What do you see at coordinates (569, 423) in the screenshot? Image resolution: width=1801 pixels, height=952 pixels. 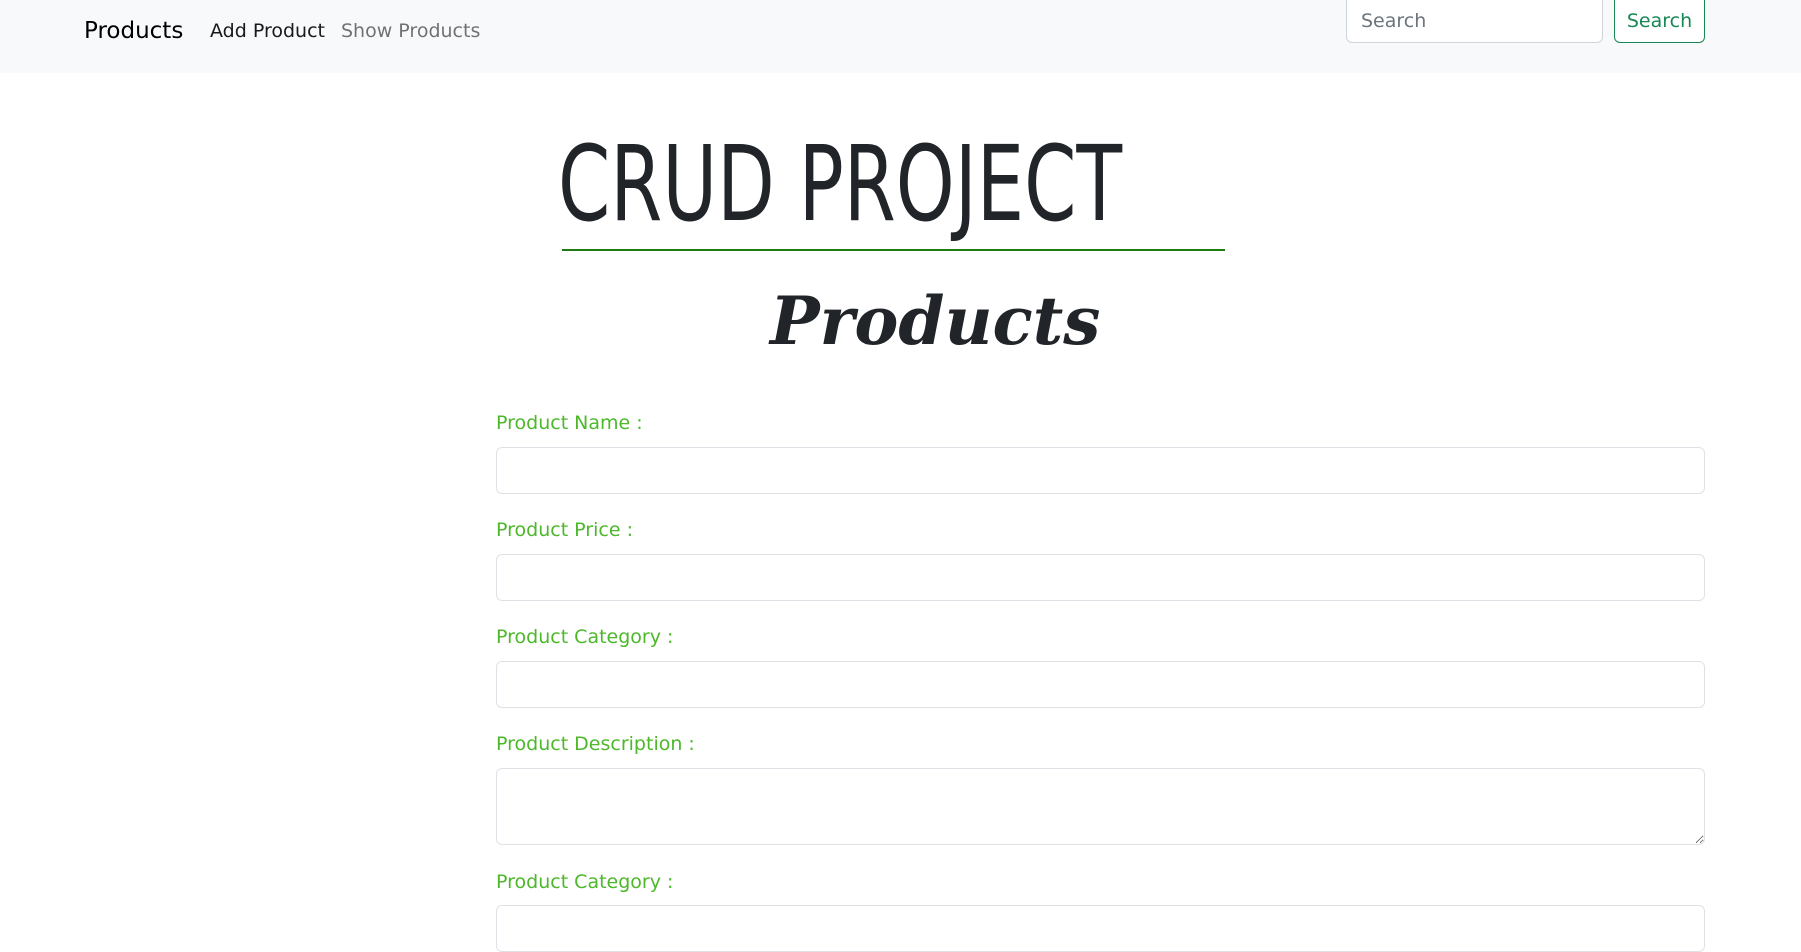 I see `product-name-label: Product Name :` at bounding box center [569, 423].